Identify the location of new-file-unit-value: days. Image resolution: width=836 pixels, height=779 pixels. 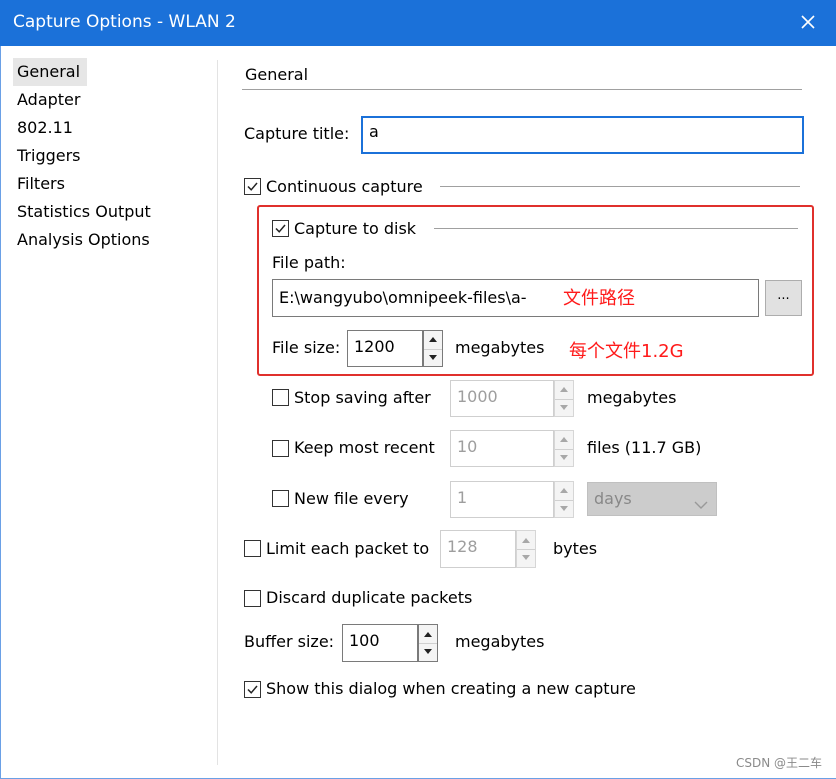
(613, 498).